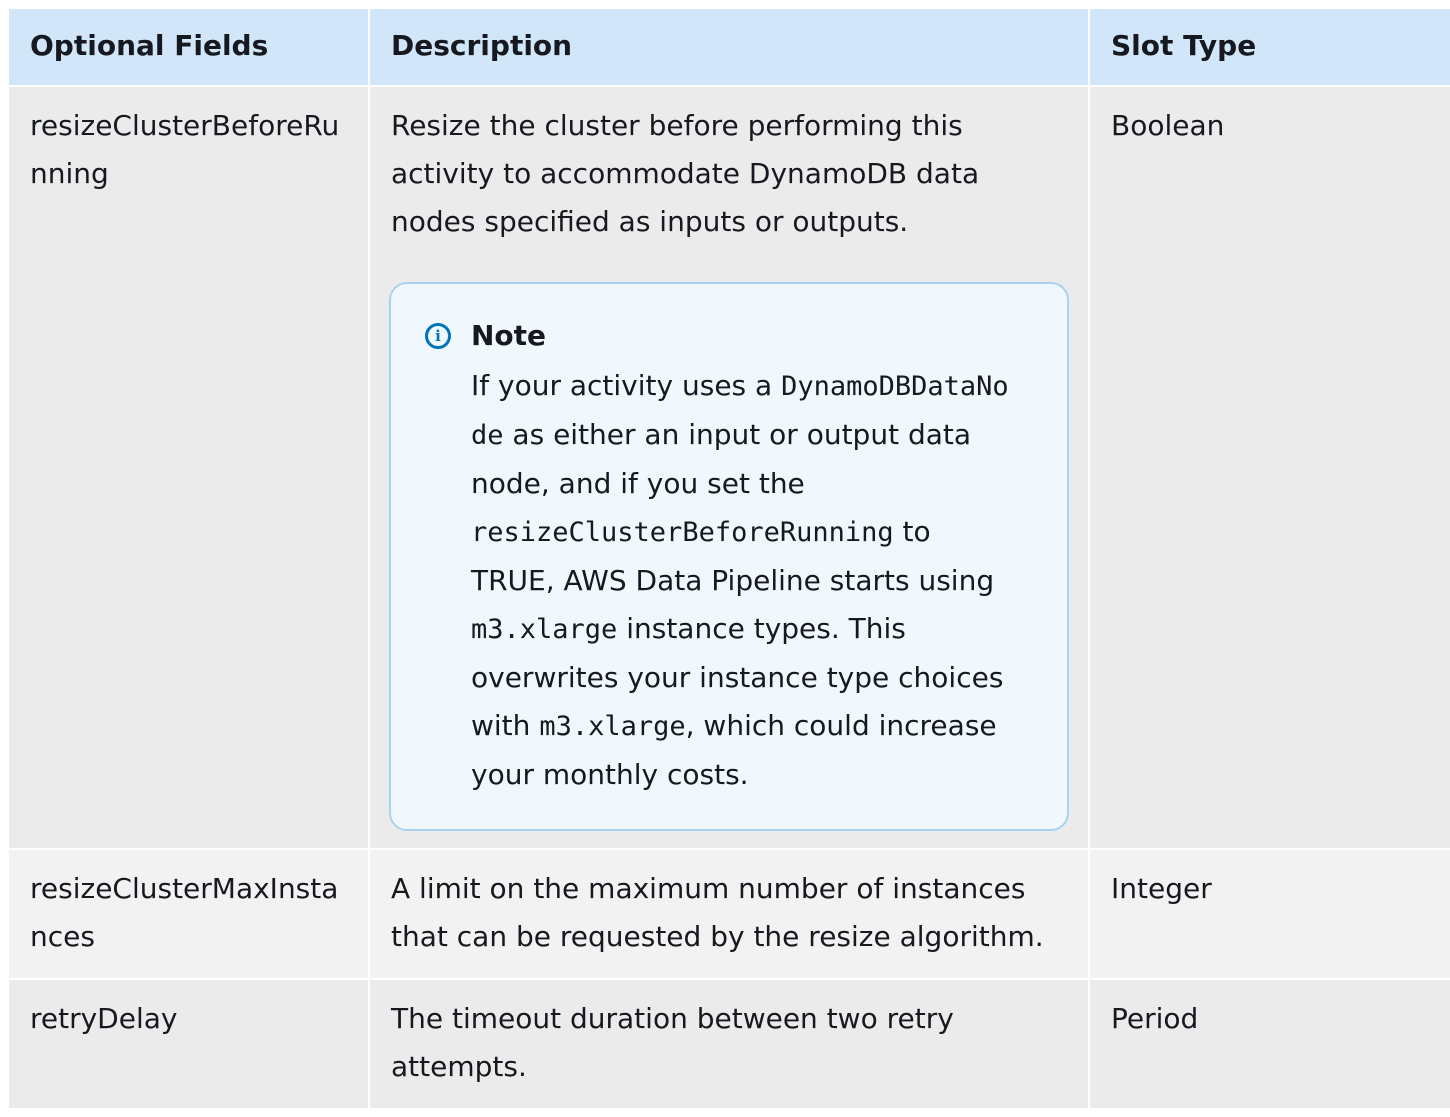 This screenshot has height=1117, width=1450. I want to click on note-title: Note, so click(509, 335).